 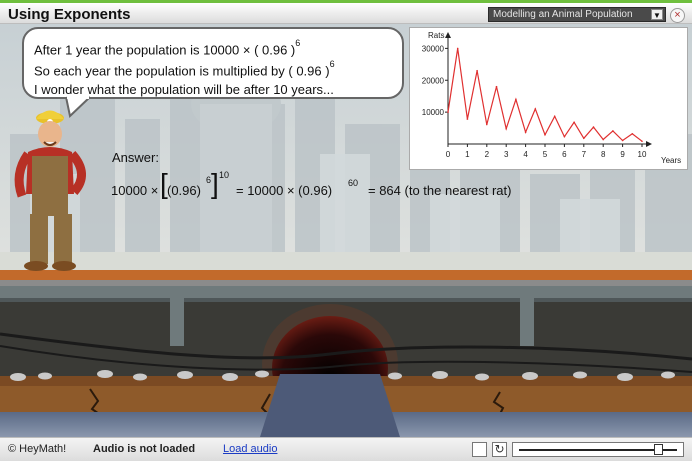 I want to click on bubble-tail, so click(x=78, y=107).